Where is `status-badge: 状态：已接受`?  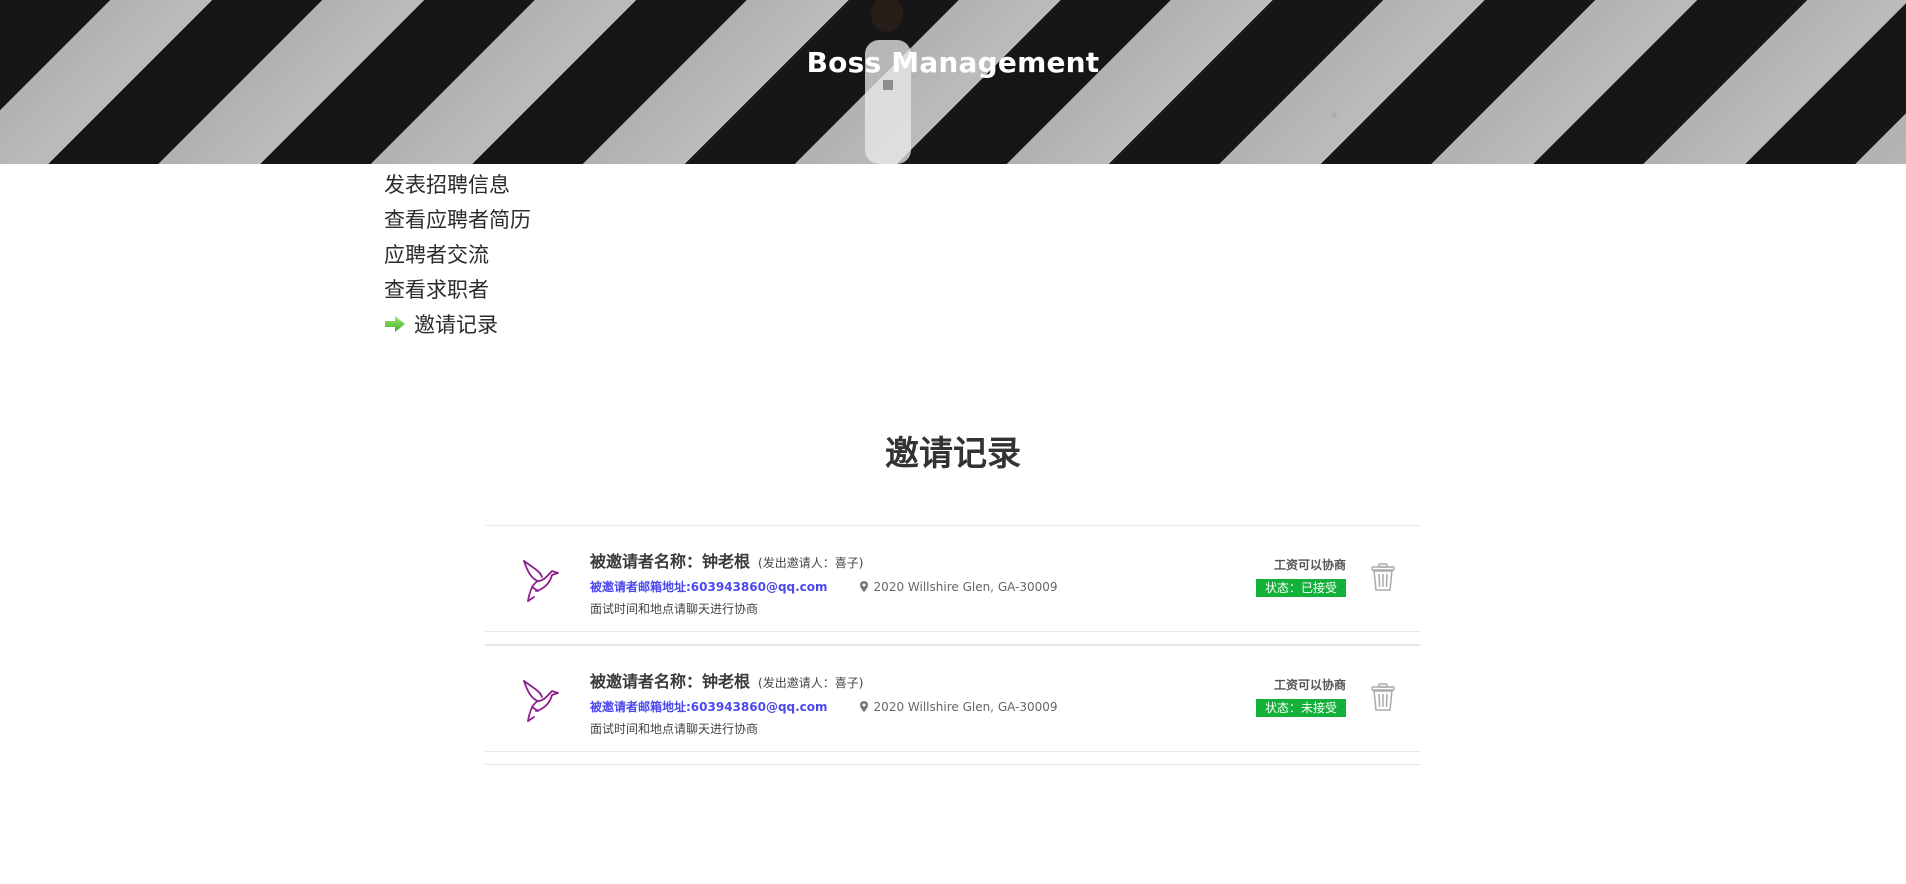 status-badge: 状态：已接受 is located at coordinates (1300, 588).